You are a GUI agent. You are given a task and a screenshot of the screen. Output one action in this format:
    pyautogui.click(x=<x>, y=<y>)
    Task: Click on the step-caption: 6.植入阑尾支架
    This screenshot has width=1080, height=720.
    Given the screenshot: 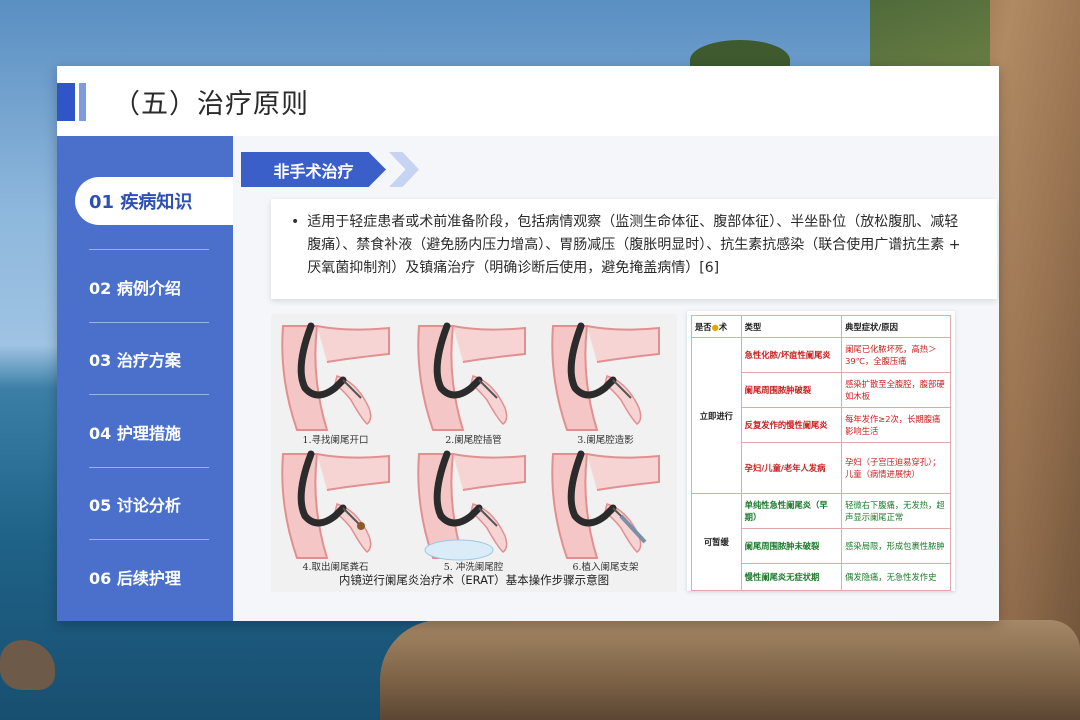 What is the action you would take?
    pyautogui.click(x=605, y=567)
    